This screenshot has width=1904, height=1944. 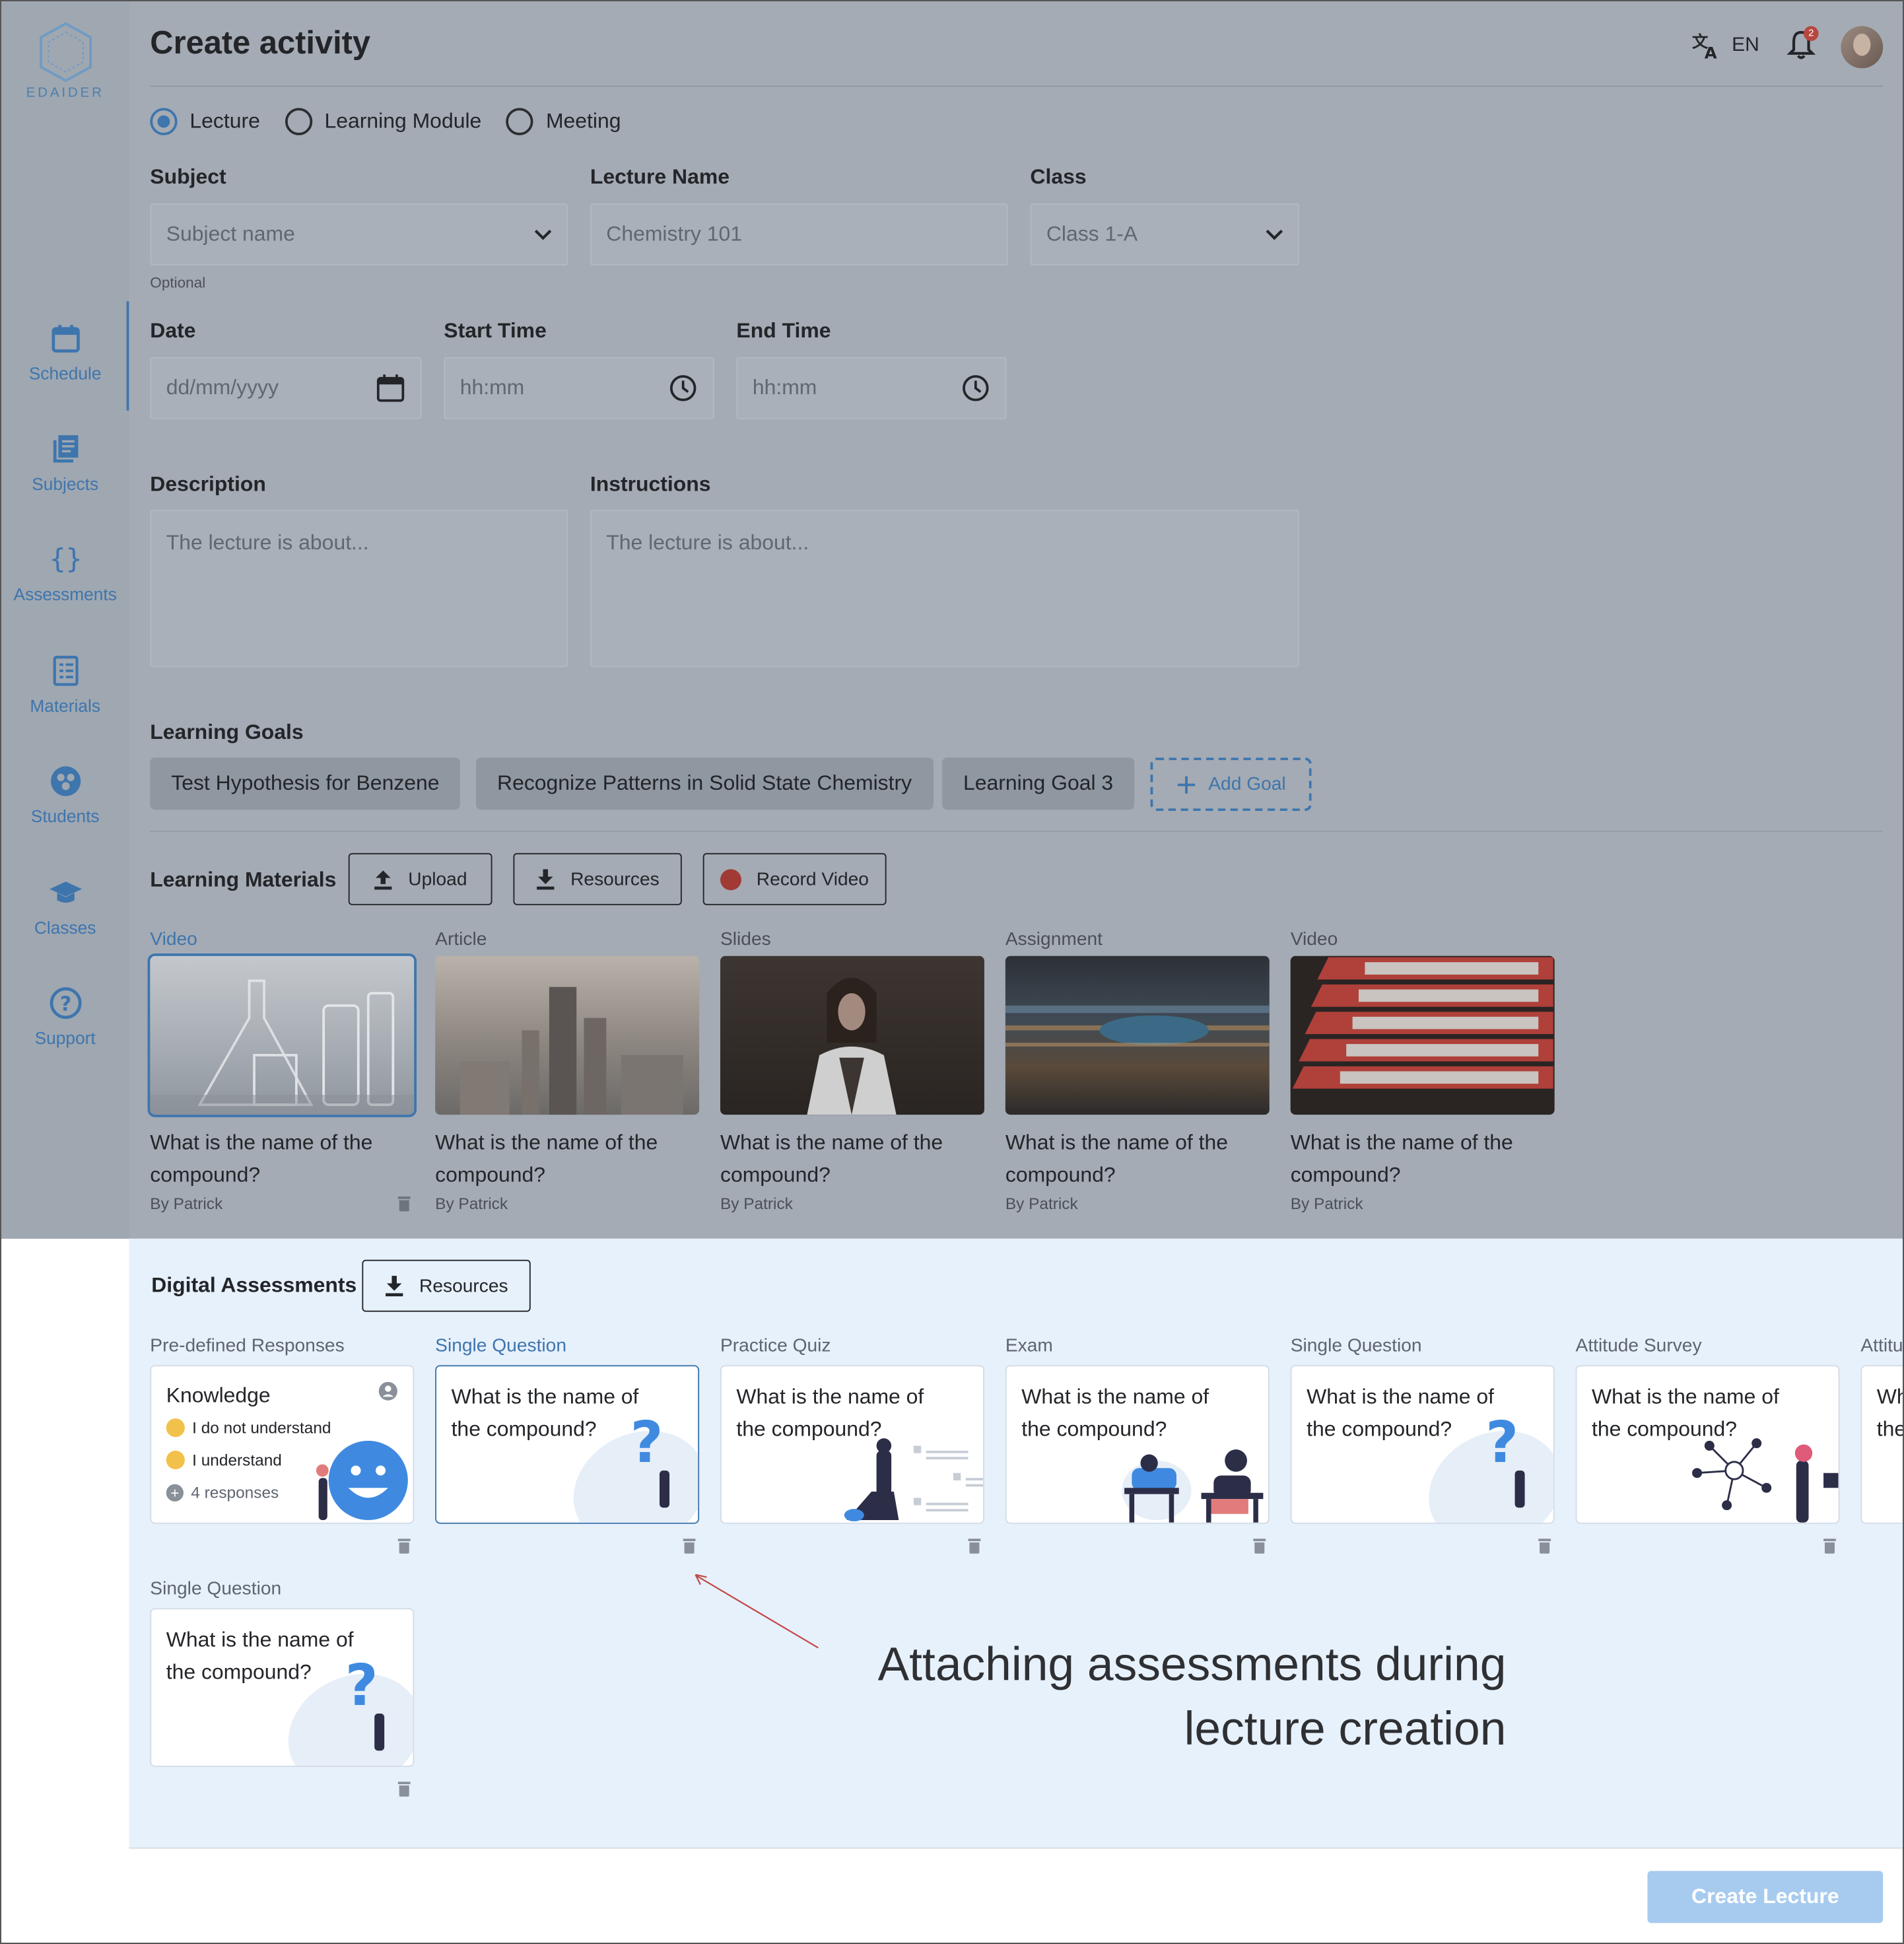 I want to click on smile-emoji-icon, so click(x=175, y=1460).